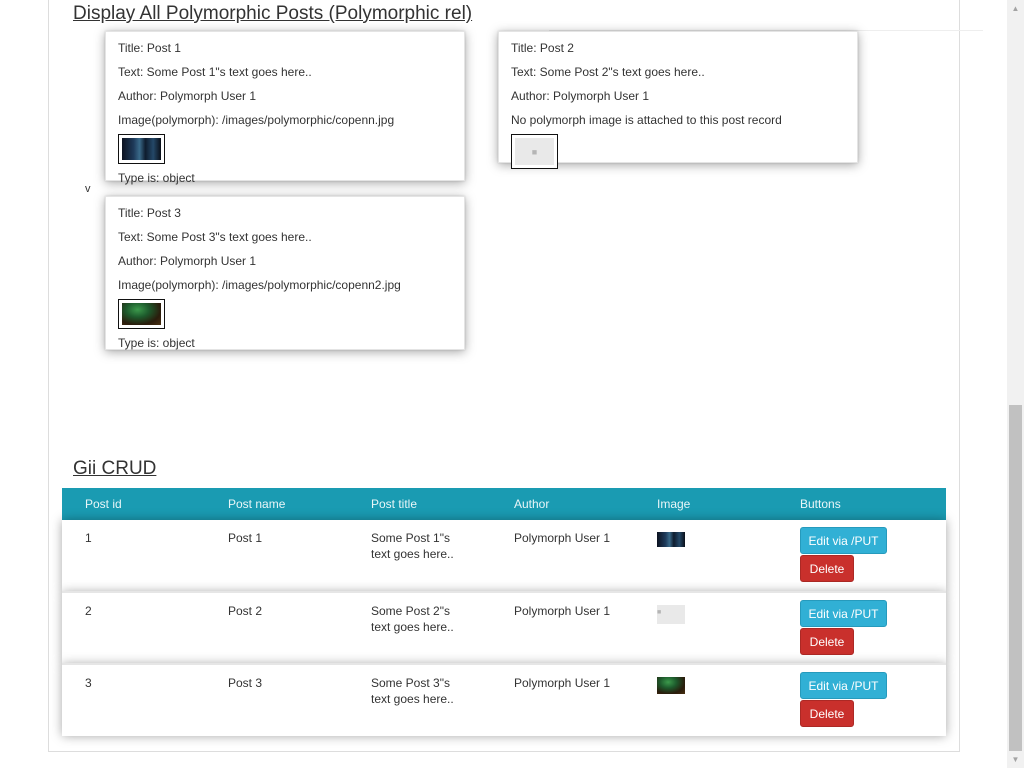  Describe the element at coordinates (114, 469) in the screenshot. I see `gii-crud-heading: Gii CRUD` at that location.